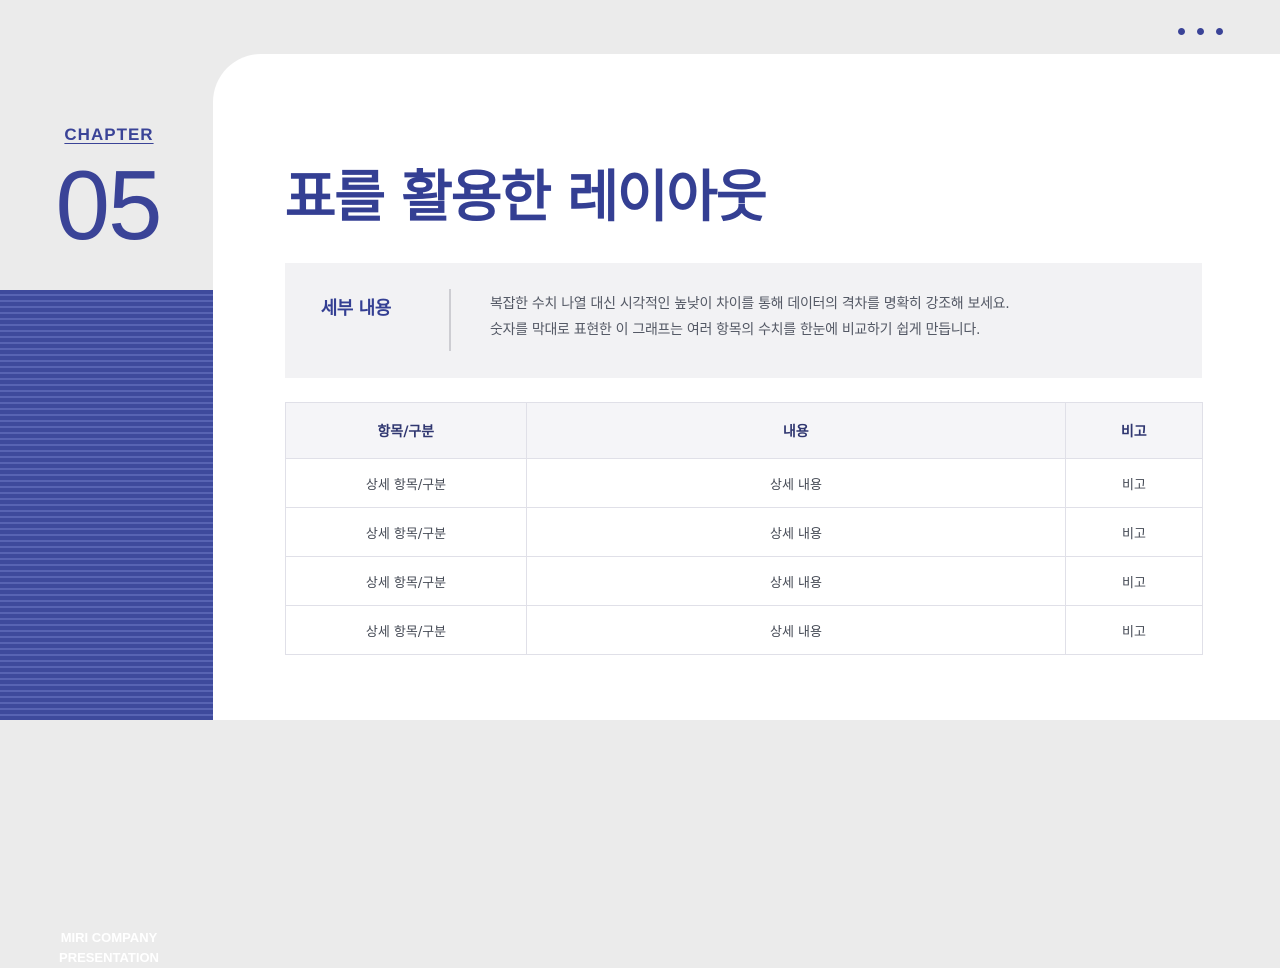  What do you see at coordinates (109, 937) in the screenshot?
I see `company-name-line1: MIRI COMPANY` at bounding box center [109, 937].